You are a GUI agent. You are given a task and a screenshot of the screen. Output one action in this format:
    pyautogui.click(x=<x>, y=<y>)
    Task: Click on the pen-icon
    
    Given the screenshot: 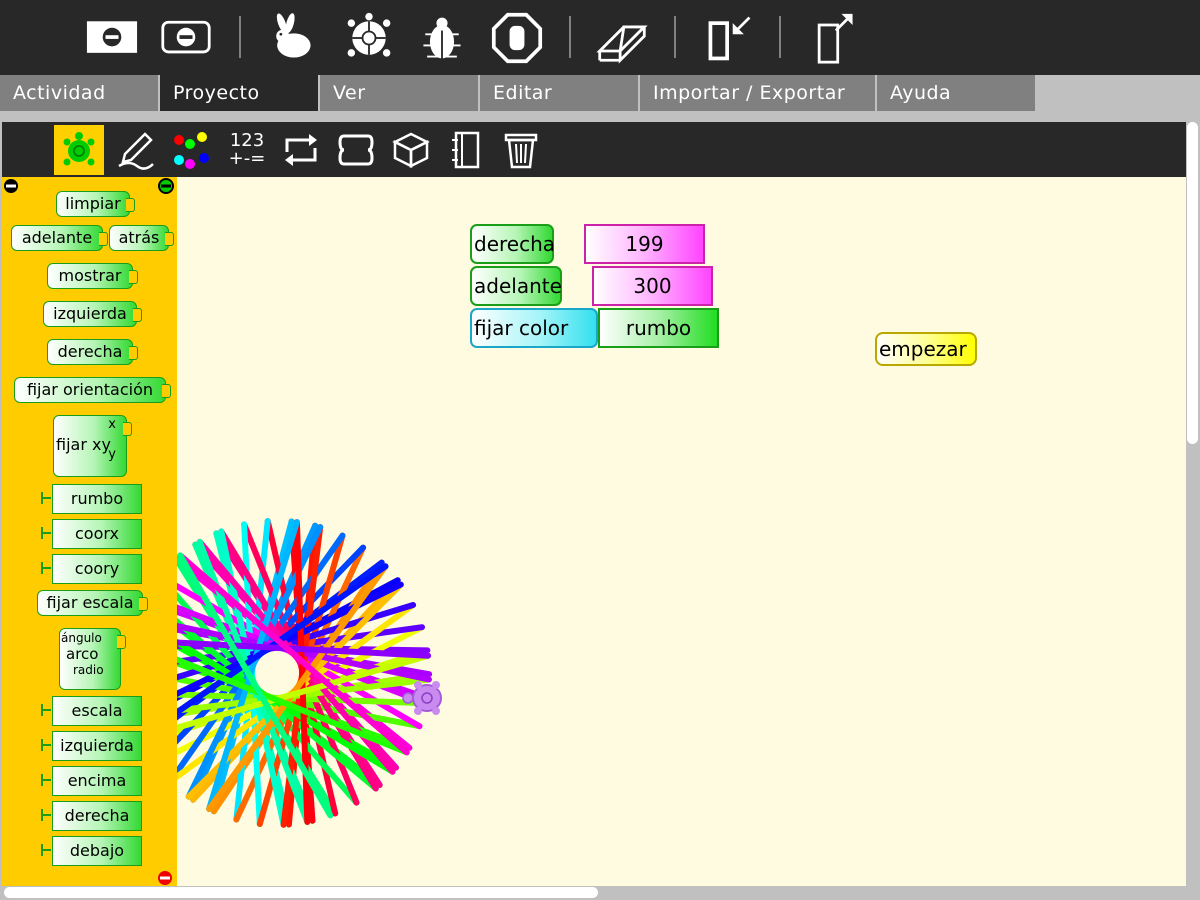 What is the action you would take?
    pyautogui.click(x=136, y=151)
    